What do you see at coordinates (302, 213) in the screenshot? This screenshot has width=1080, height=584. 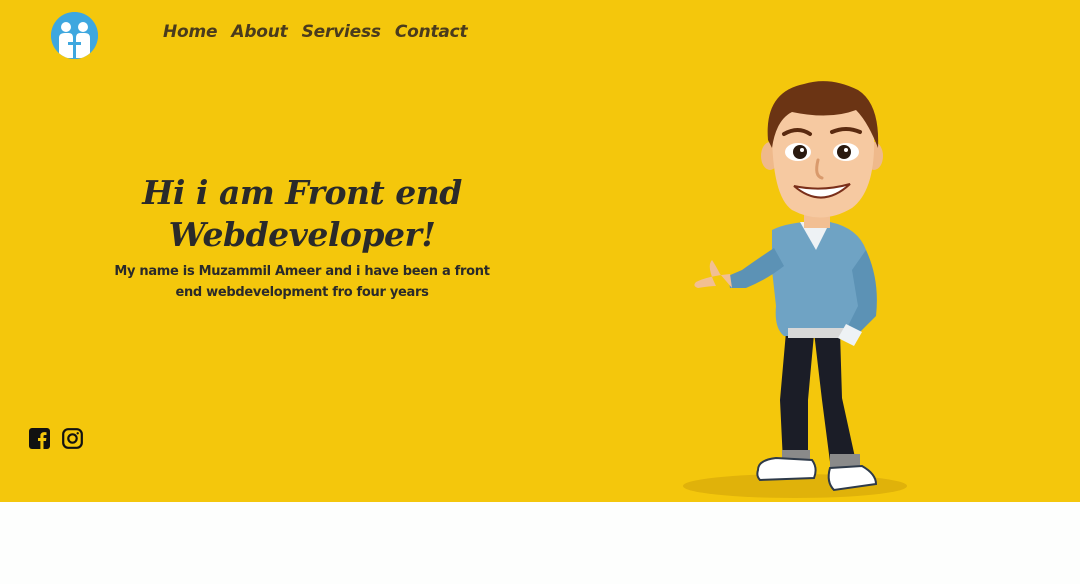 I see `hero-headline: Hi i am Front end Webdeveloper!` at bounding box center [302, 213].